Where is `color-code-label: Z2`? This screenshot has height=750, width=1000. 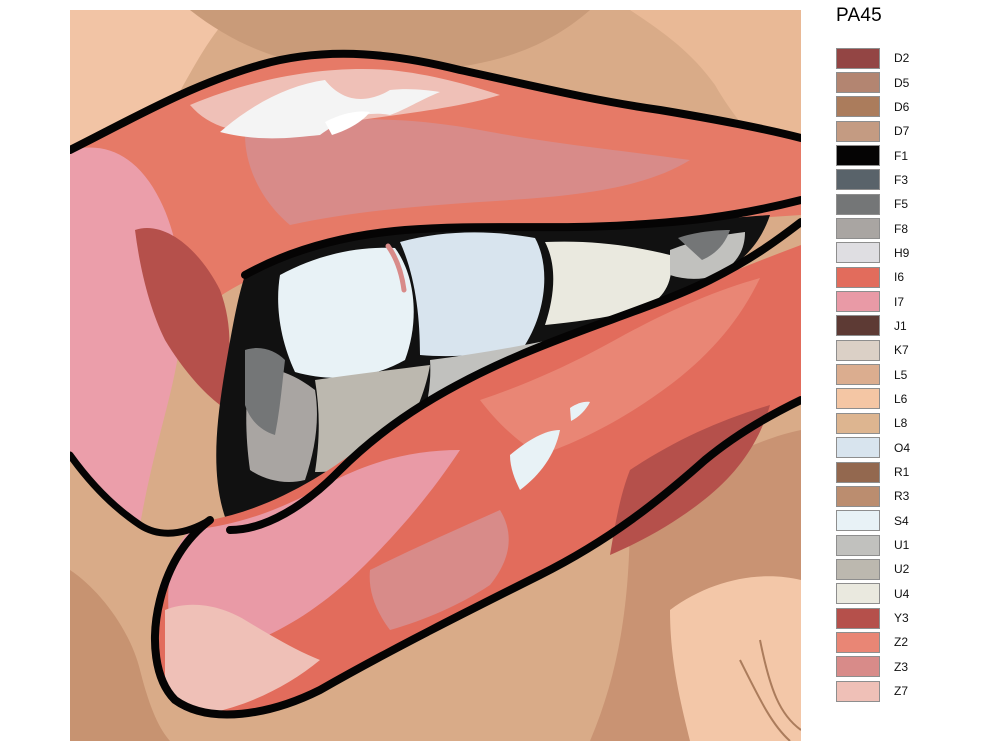 color-code-label: Z2 is located at coordinates (901, 642).